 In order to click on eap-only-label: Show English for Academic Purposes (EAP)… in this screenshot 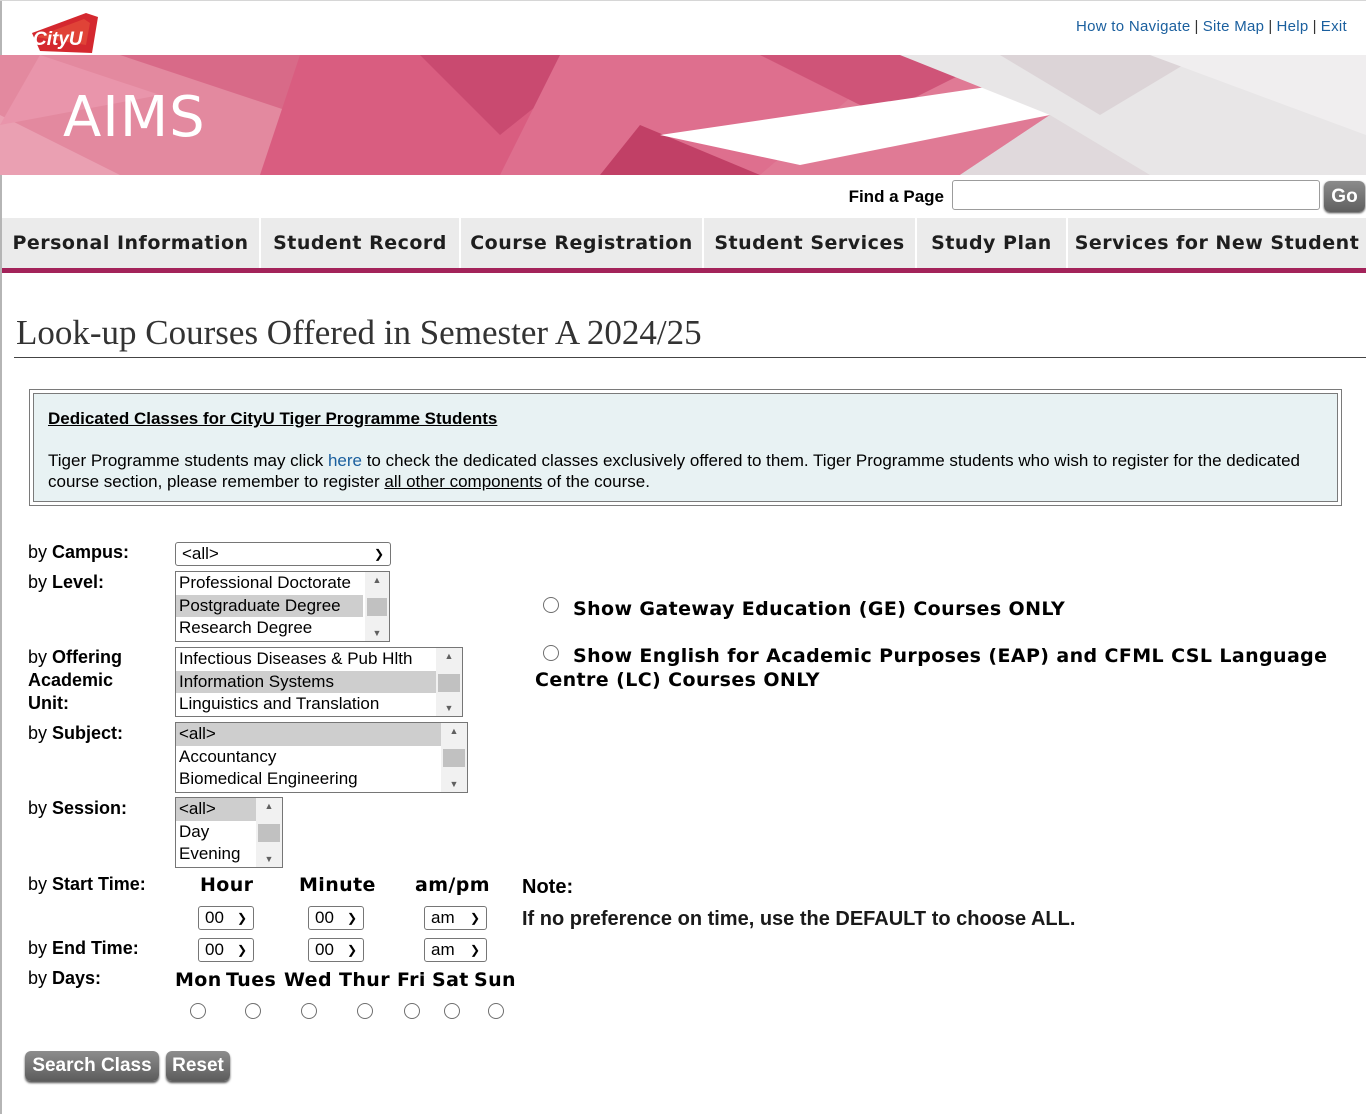, I will do `click(931, 668)`.